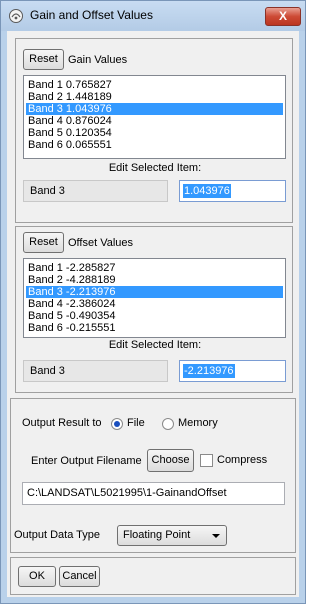 This screenshot has width=320, height=604. I want to click on filename-input: C:\LANDSAT\L5021995\1-GainandOffset, so click(153, 493).